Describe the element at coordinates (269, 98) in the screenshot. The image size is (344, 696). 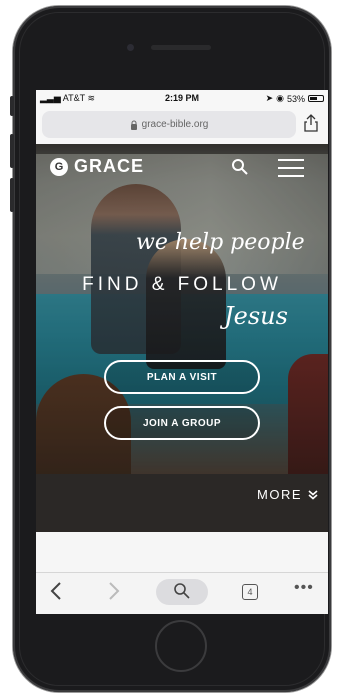
I see `location-icon: ➤` at that location.